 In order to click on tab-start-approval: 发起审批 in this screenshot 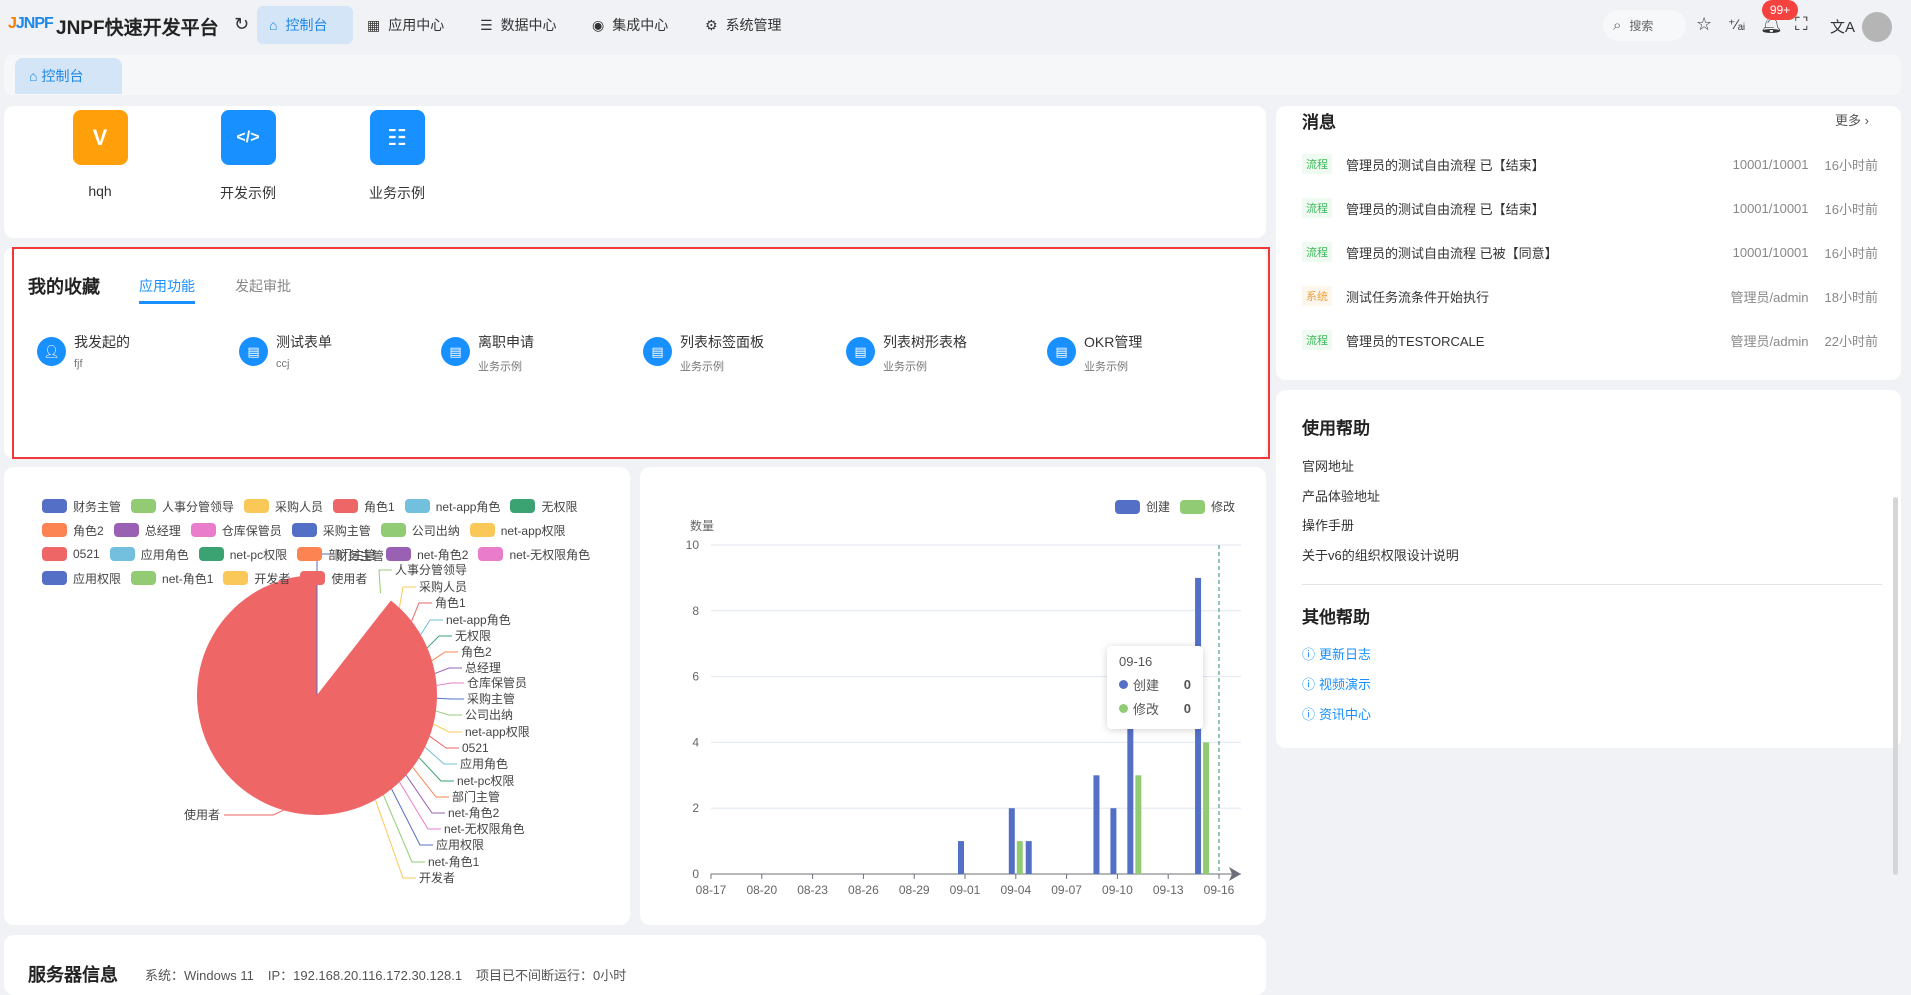, I will do `click(263, 286)`.